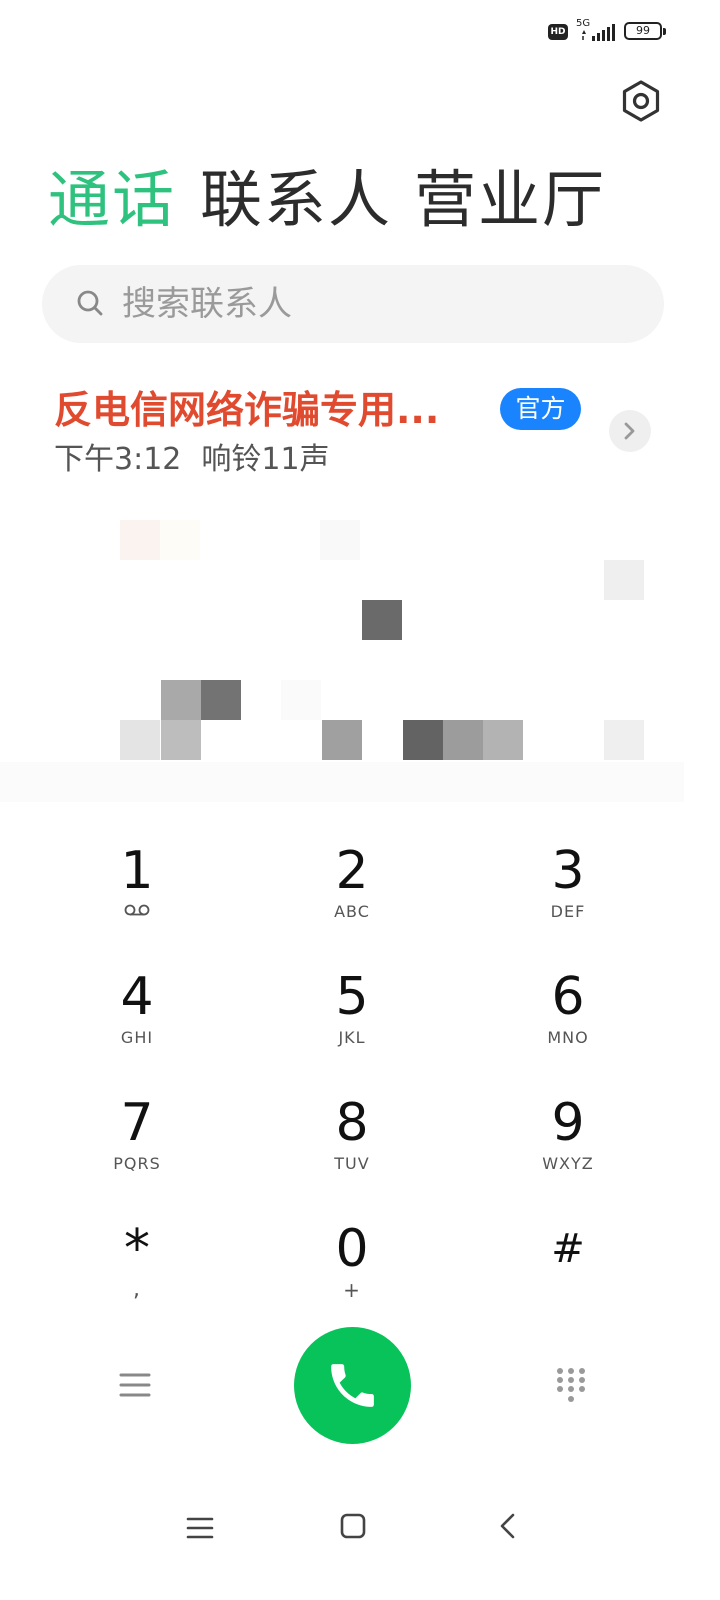  I want to click on dial-key-2: 2 ABC, so click(352, 895).